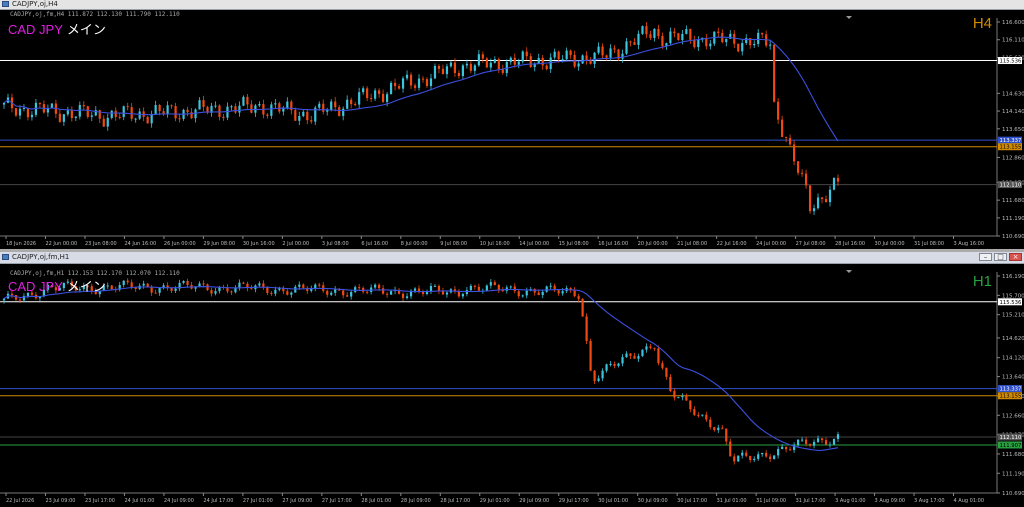 The image size is (1024, 507). Describe the element at coordinates (35, 29) in the screenshot. I see `symbol-name: CAD JPY` at that location.